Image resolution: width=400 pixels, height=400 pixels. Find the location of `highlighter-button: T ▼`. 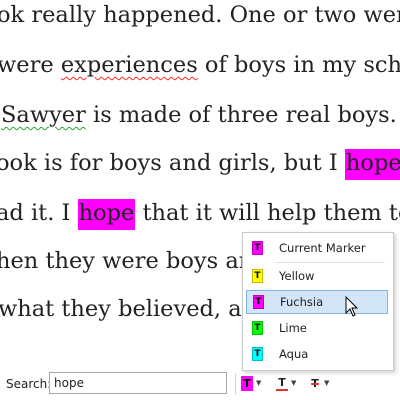

highlighter-button: T ▼ is located at coordinates (251, 383).